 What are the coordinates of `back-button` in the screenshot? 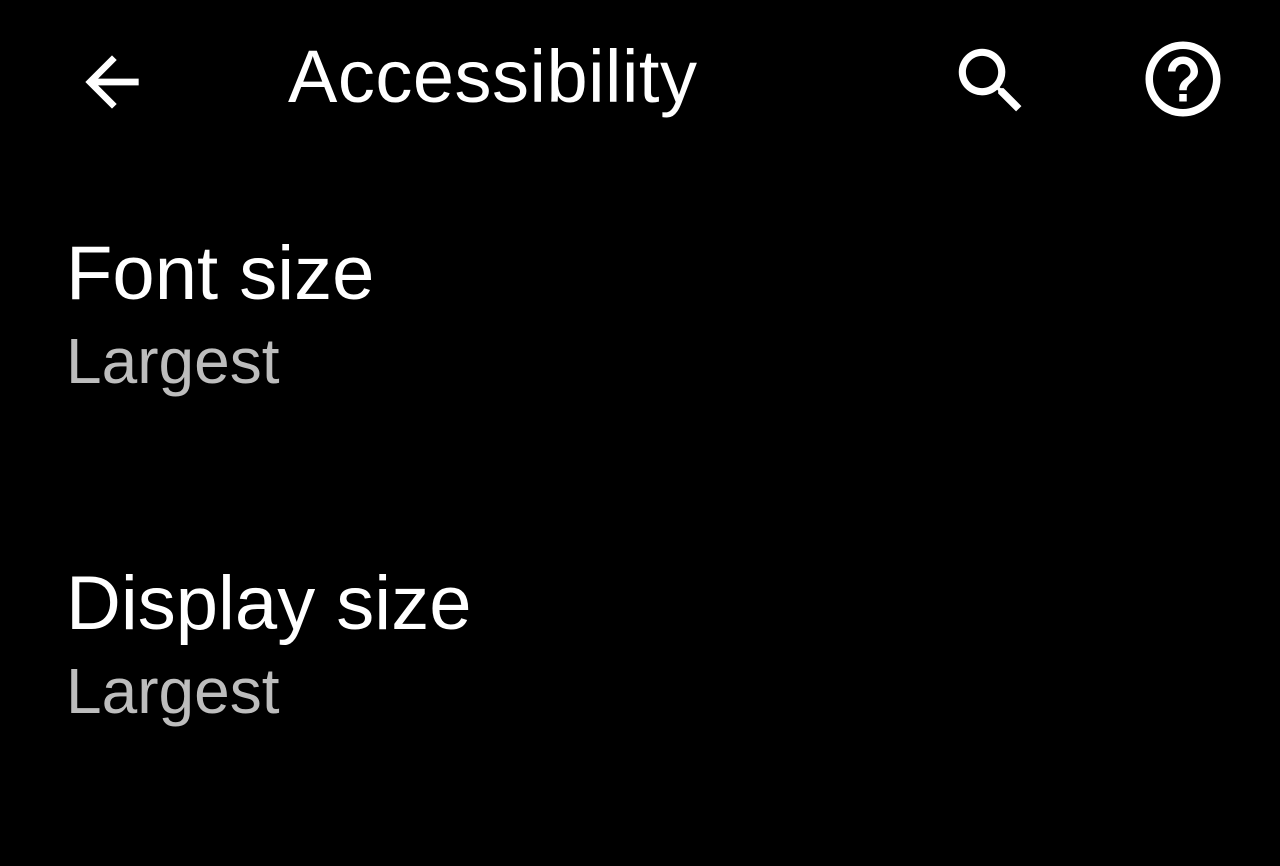 It's located at (112, 82).